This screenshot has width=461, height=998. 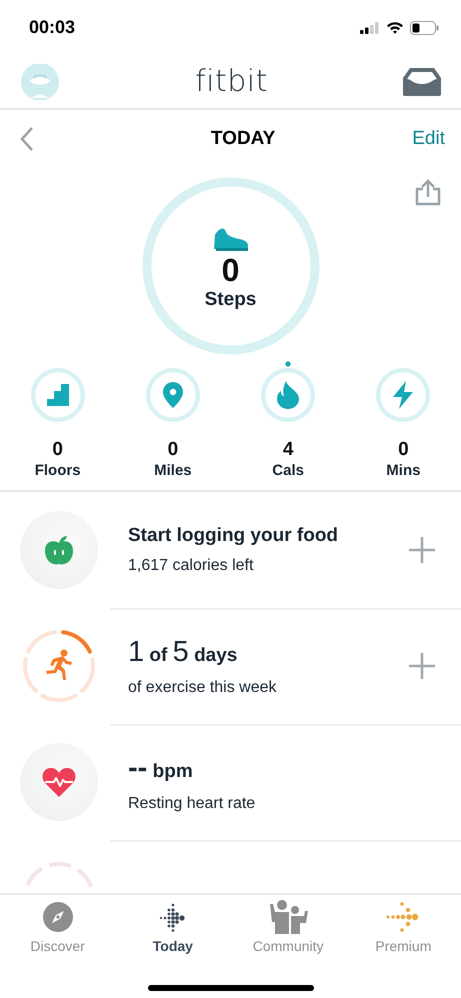 I want to click on stat-label: Miles, so click(x=173, y=470).